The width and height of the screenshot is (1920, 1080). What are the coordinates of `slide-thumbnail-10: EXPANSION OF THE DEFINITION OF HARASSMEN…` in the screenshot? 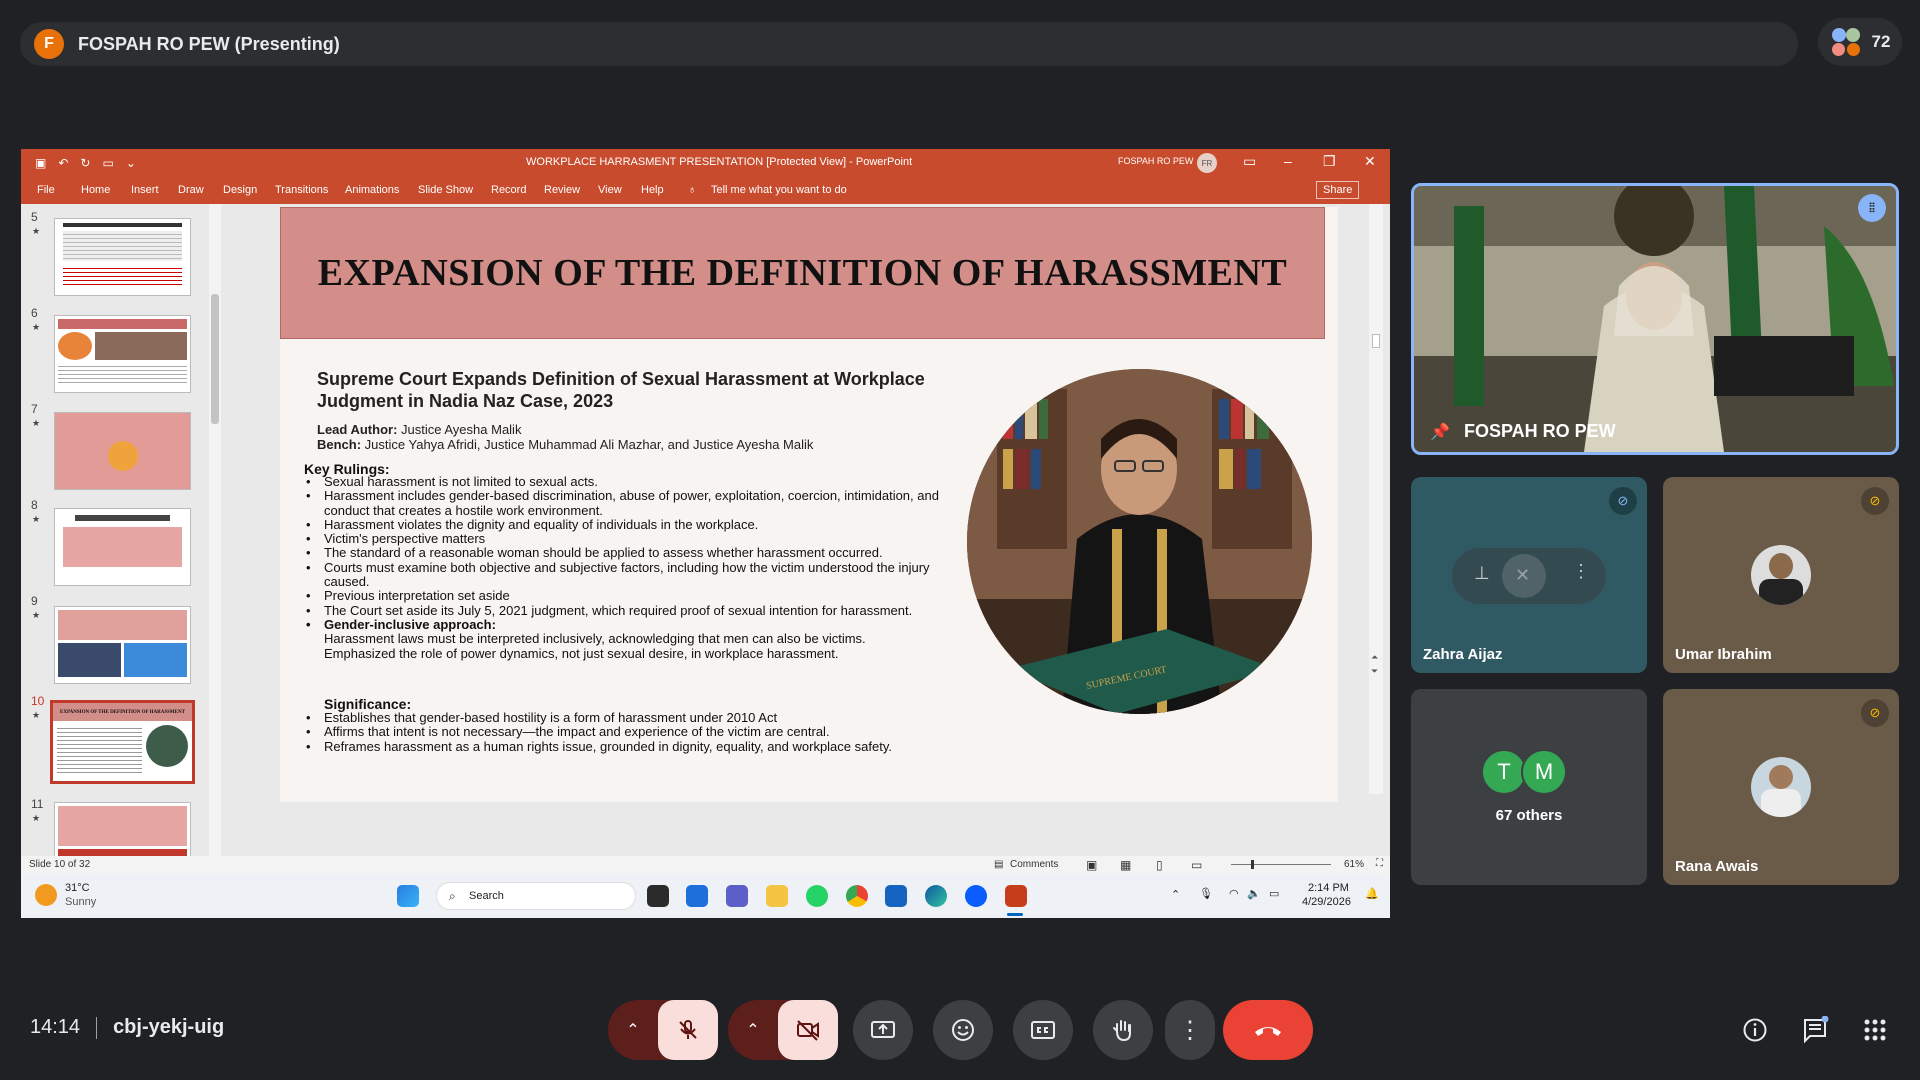 It's located at (122, 742).